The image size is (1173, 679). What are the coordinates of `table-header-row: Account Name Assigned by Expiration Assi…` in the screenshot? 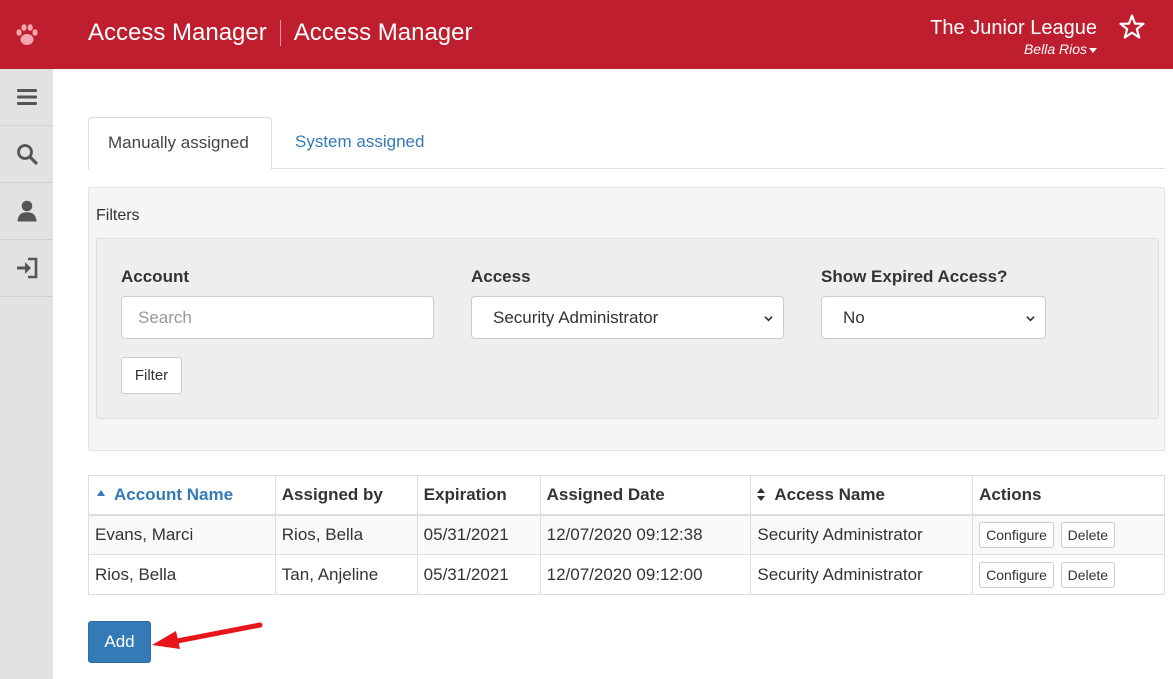 It's located at (626, 495).